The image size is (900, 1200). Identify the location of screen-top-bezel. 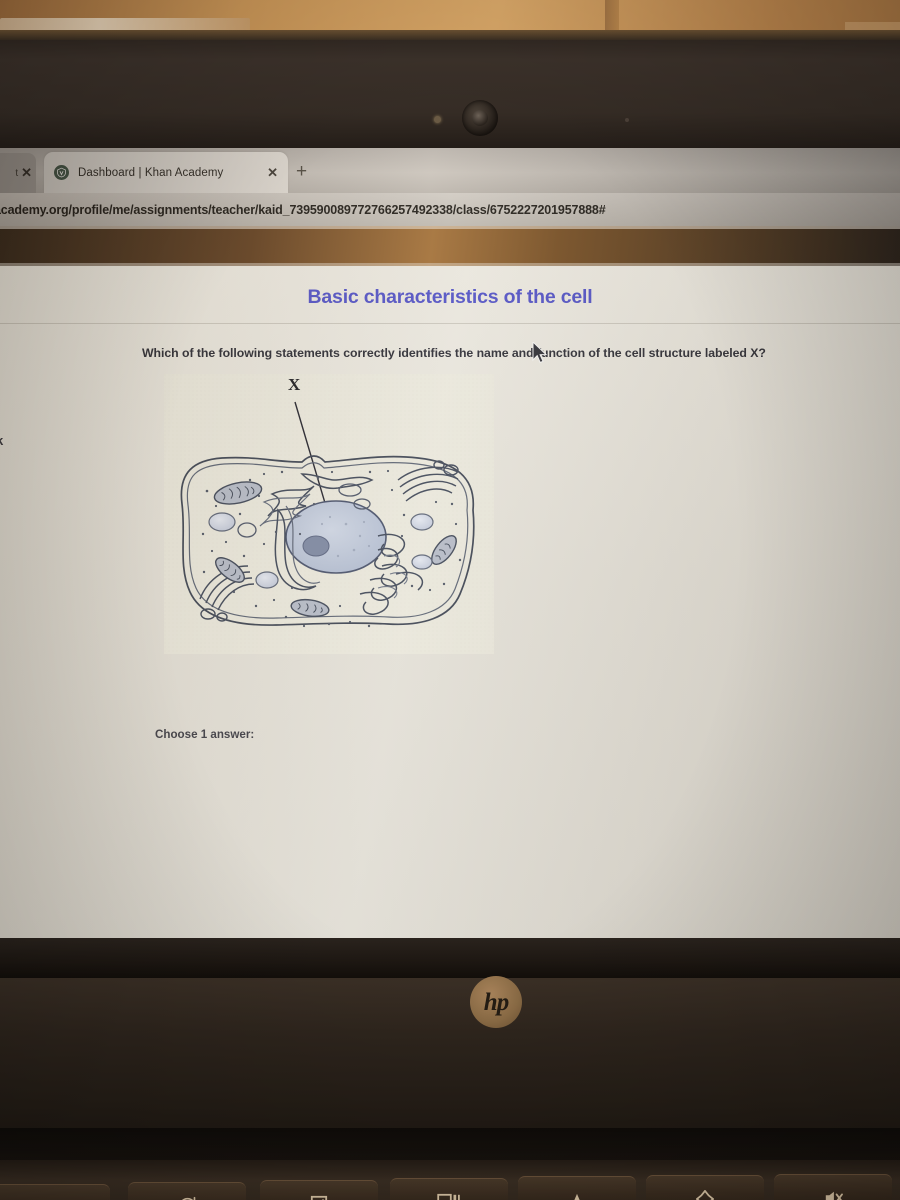
(450, 89).